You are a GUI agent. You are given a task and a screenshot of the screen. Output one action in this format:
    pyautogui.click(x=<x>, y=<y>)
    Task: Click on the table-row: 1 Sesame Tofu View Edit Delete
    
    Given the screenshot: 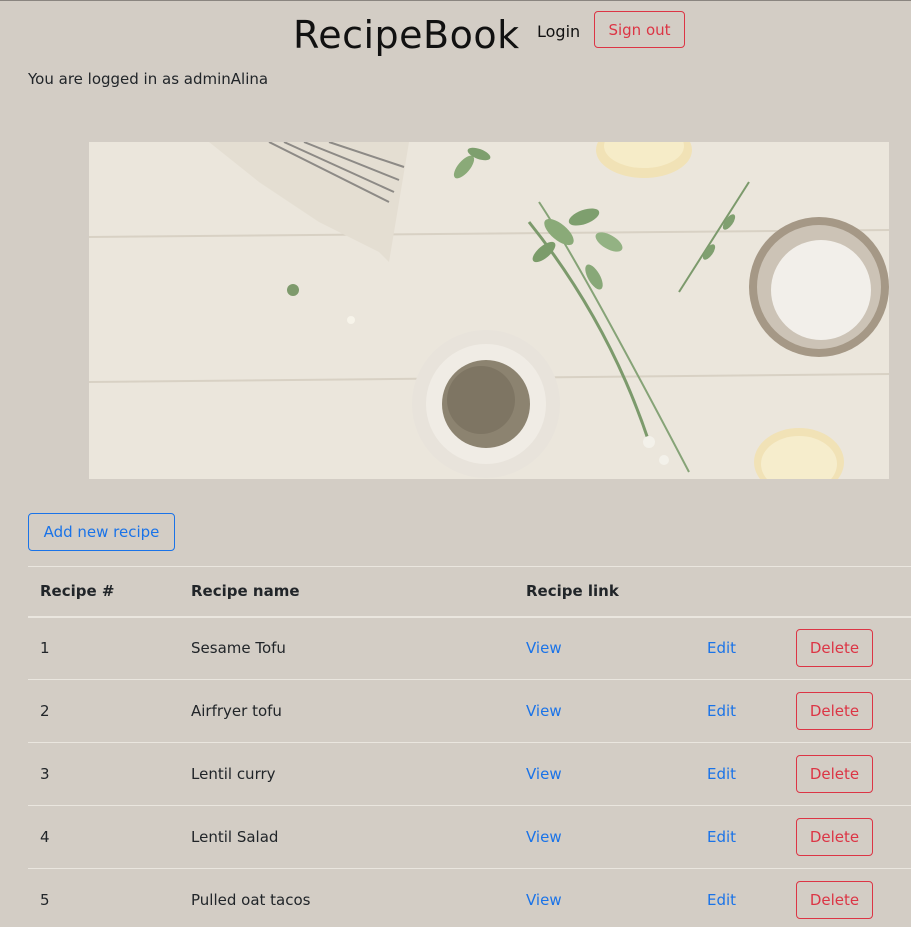 What is the action you would take?
    pyautogui.click(x=469, y=648)
    